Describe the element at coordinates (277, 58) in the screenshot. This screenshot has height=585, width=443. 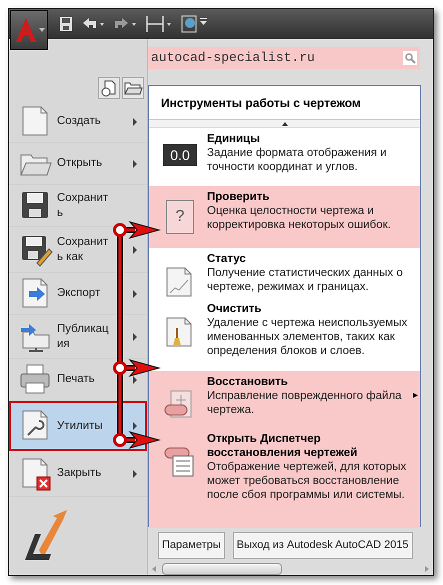
I see `search-input: autocad-specialist.ru` at that location.